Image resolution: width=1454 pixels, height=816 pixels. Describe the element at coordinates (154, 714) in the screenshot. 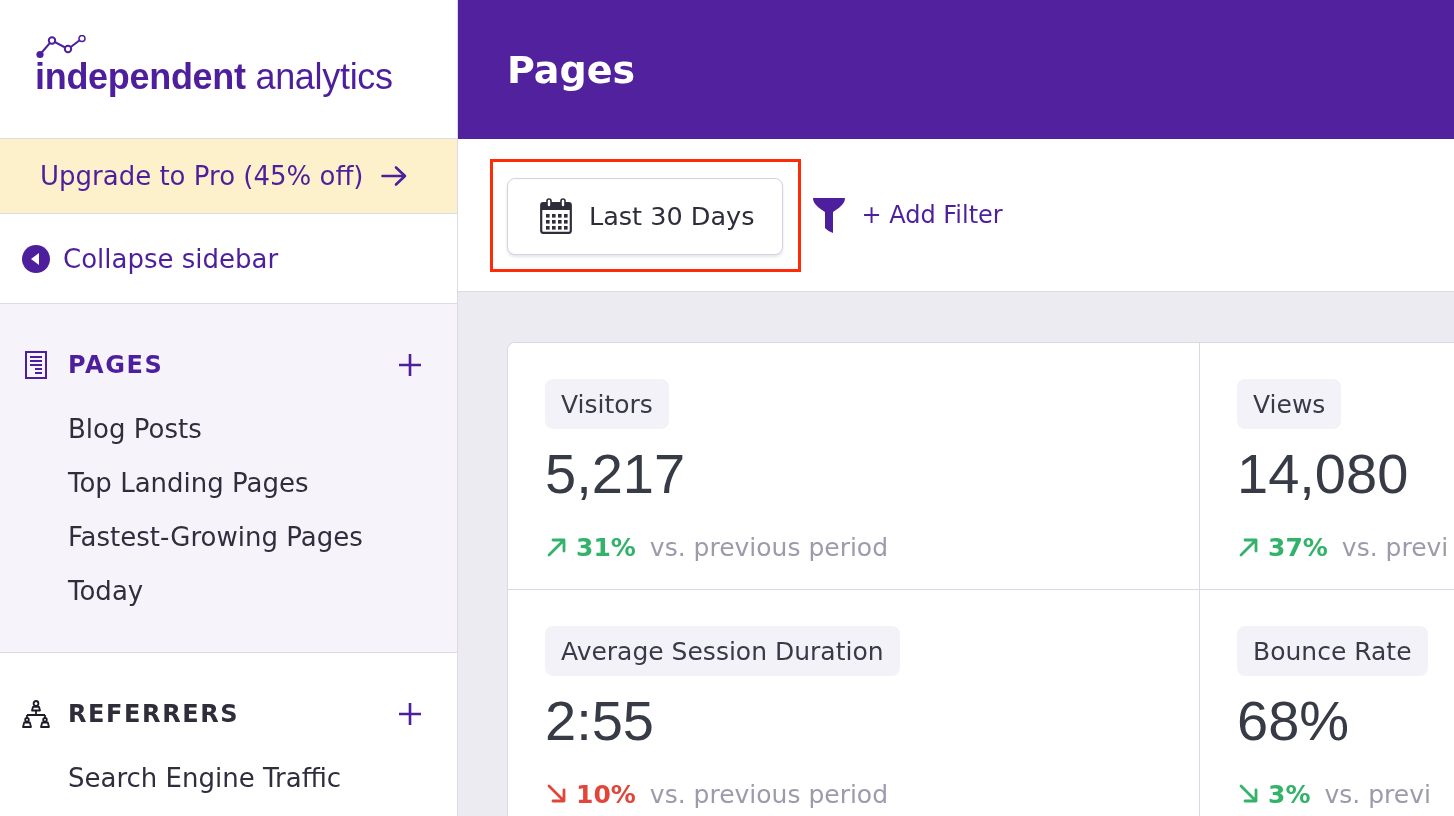

I see `section-heading: REFERRERS` at that location.